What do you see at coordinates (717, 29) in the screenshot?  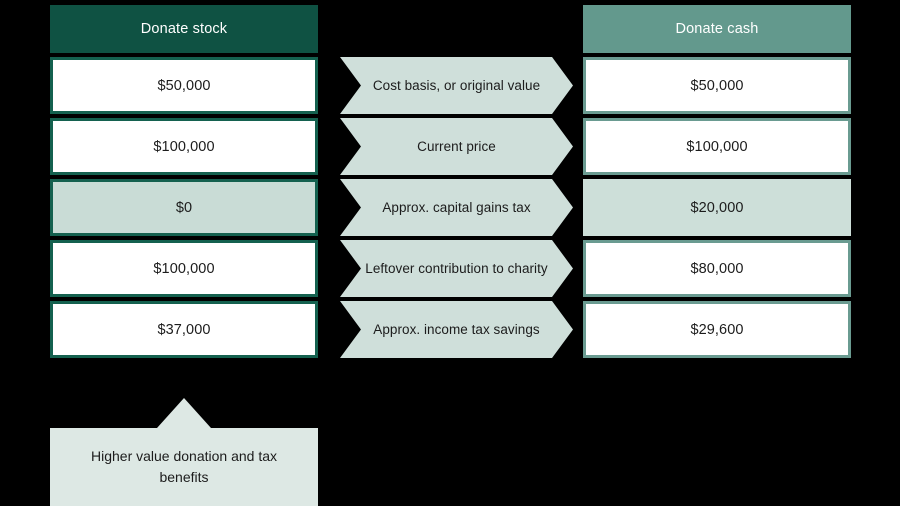 I see `column-header-donate-cash: Donate cash` at bounding box center [717, 29].